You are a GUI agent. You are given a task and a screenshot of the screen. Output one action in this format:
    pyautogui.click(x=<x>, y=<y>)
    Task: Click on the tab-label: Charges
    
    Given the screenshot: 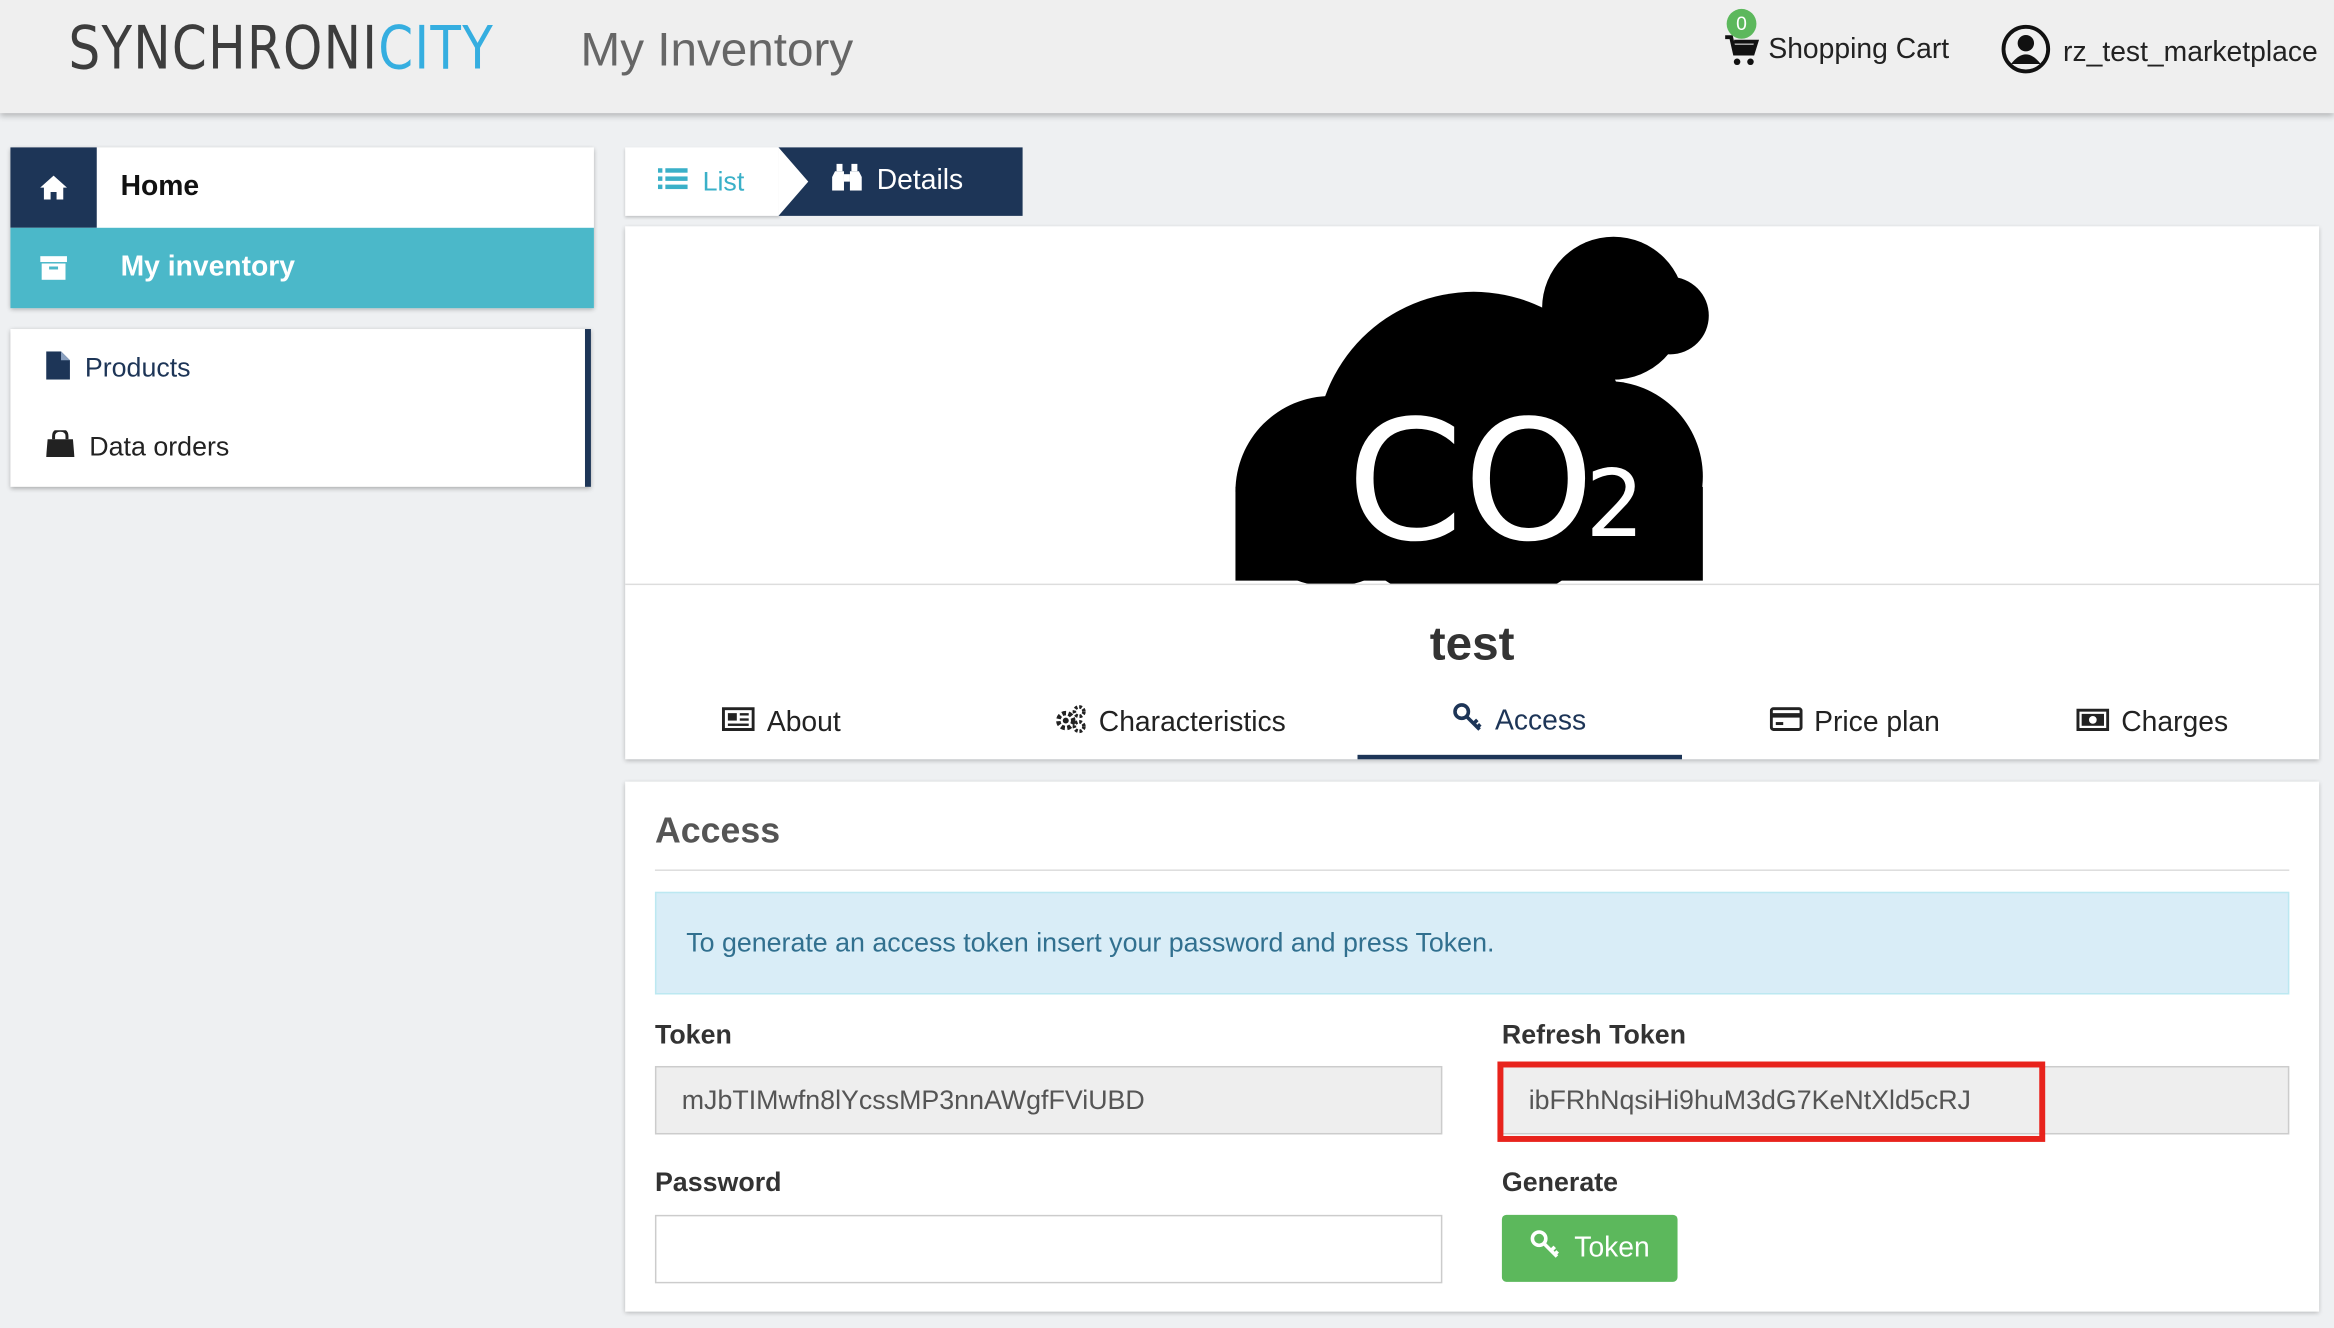 What is the action you would take?
    pyautogui.click(x=2175, y=723)
    